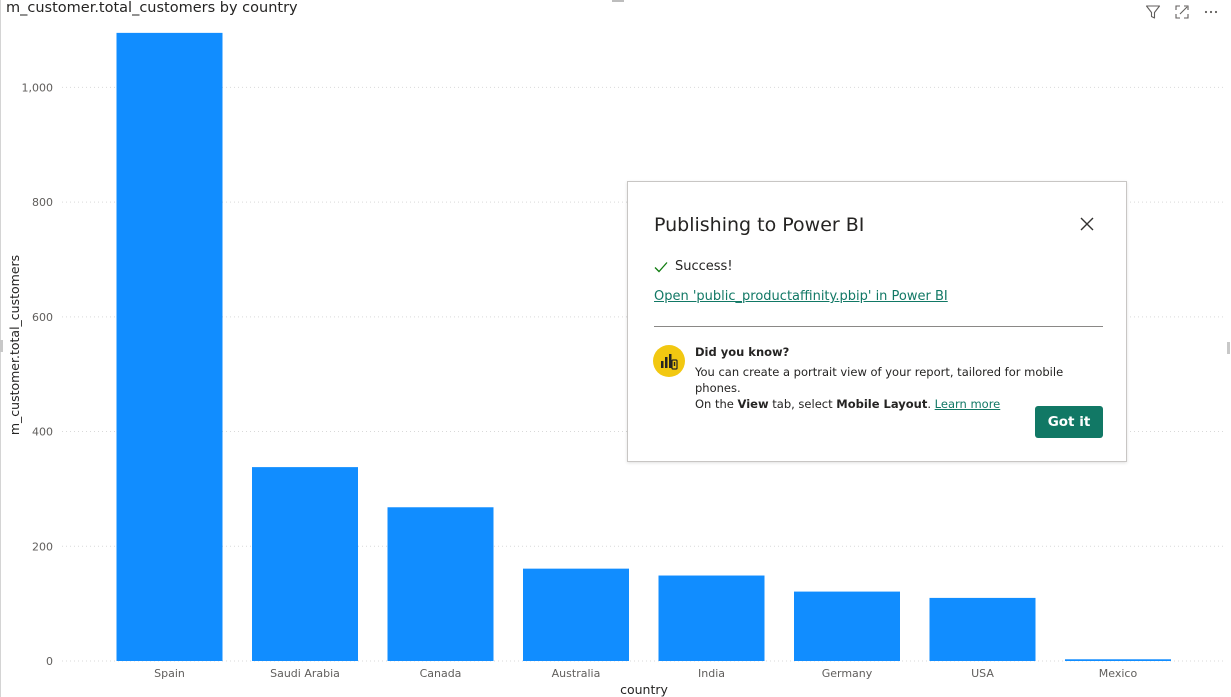 The width and height of the screenshot is (1231, 697). Describe the element at coordinates (1087, 224) in the screenshot. I see `close-icon` at that location.